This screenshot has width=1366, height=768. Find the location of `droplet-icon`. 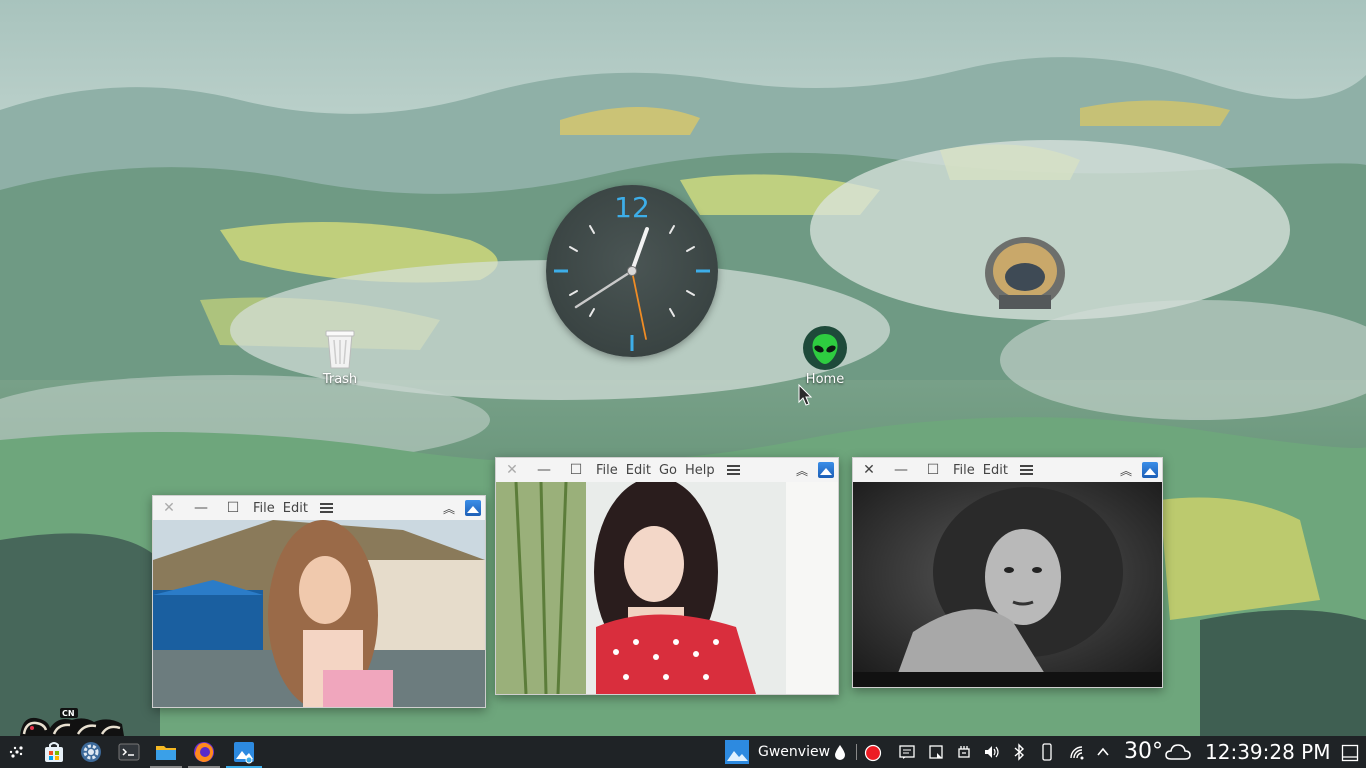

droplet-icon is located at coordinates (840, 752).